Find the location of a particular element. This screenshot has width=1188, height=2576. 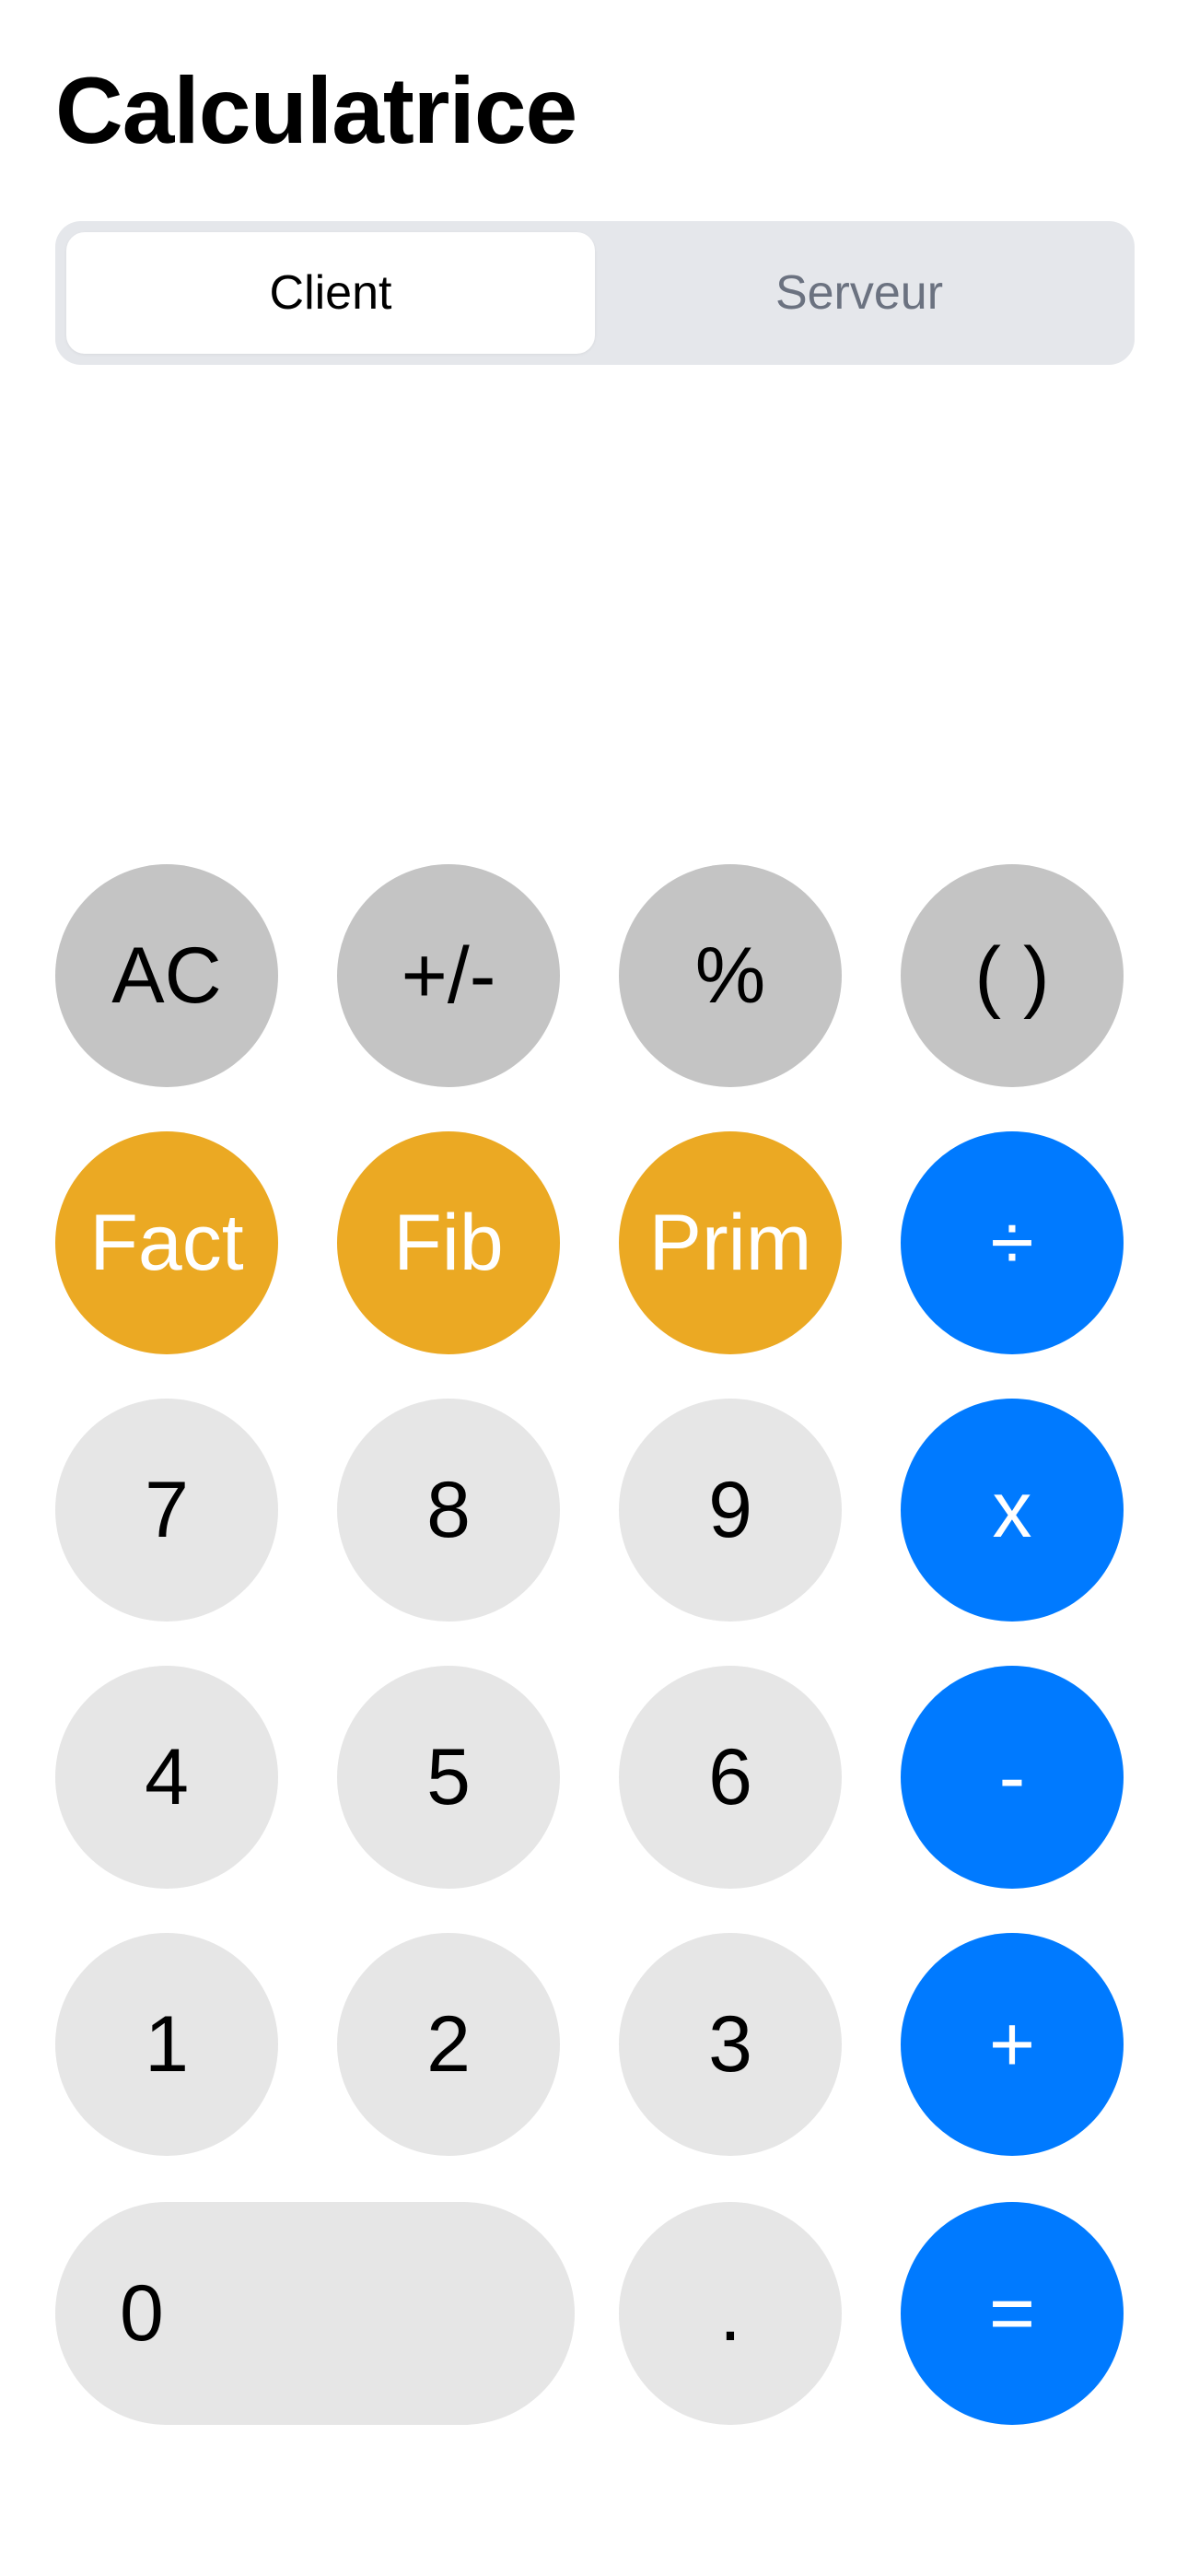

fibonacci-button: Fib is located at coordinates (448, 1242).